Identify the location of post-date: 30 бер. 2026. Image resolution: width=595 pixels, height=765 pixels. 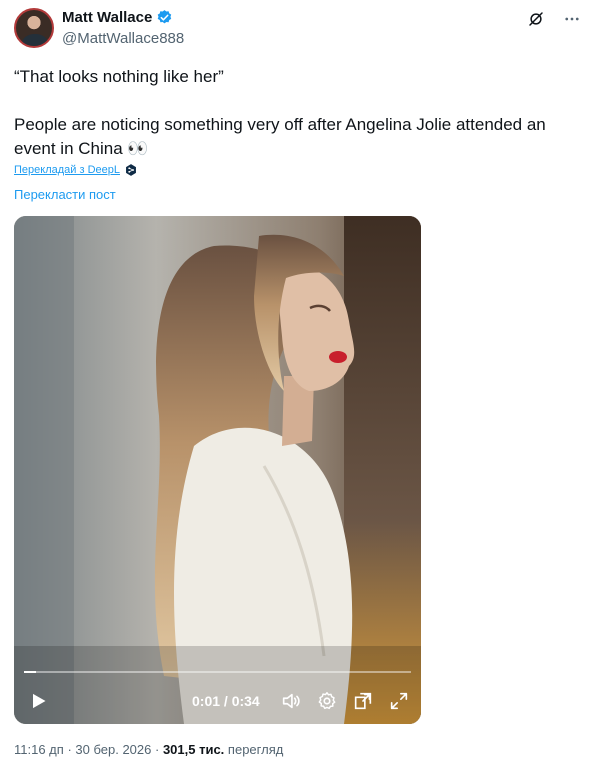
(113, 749).